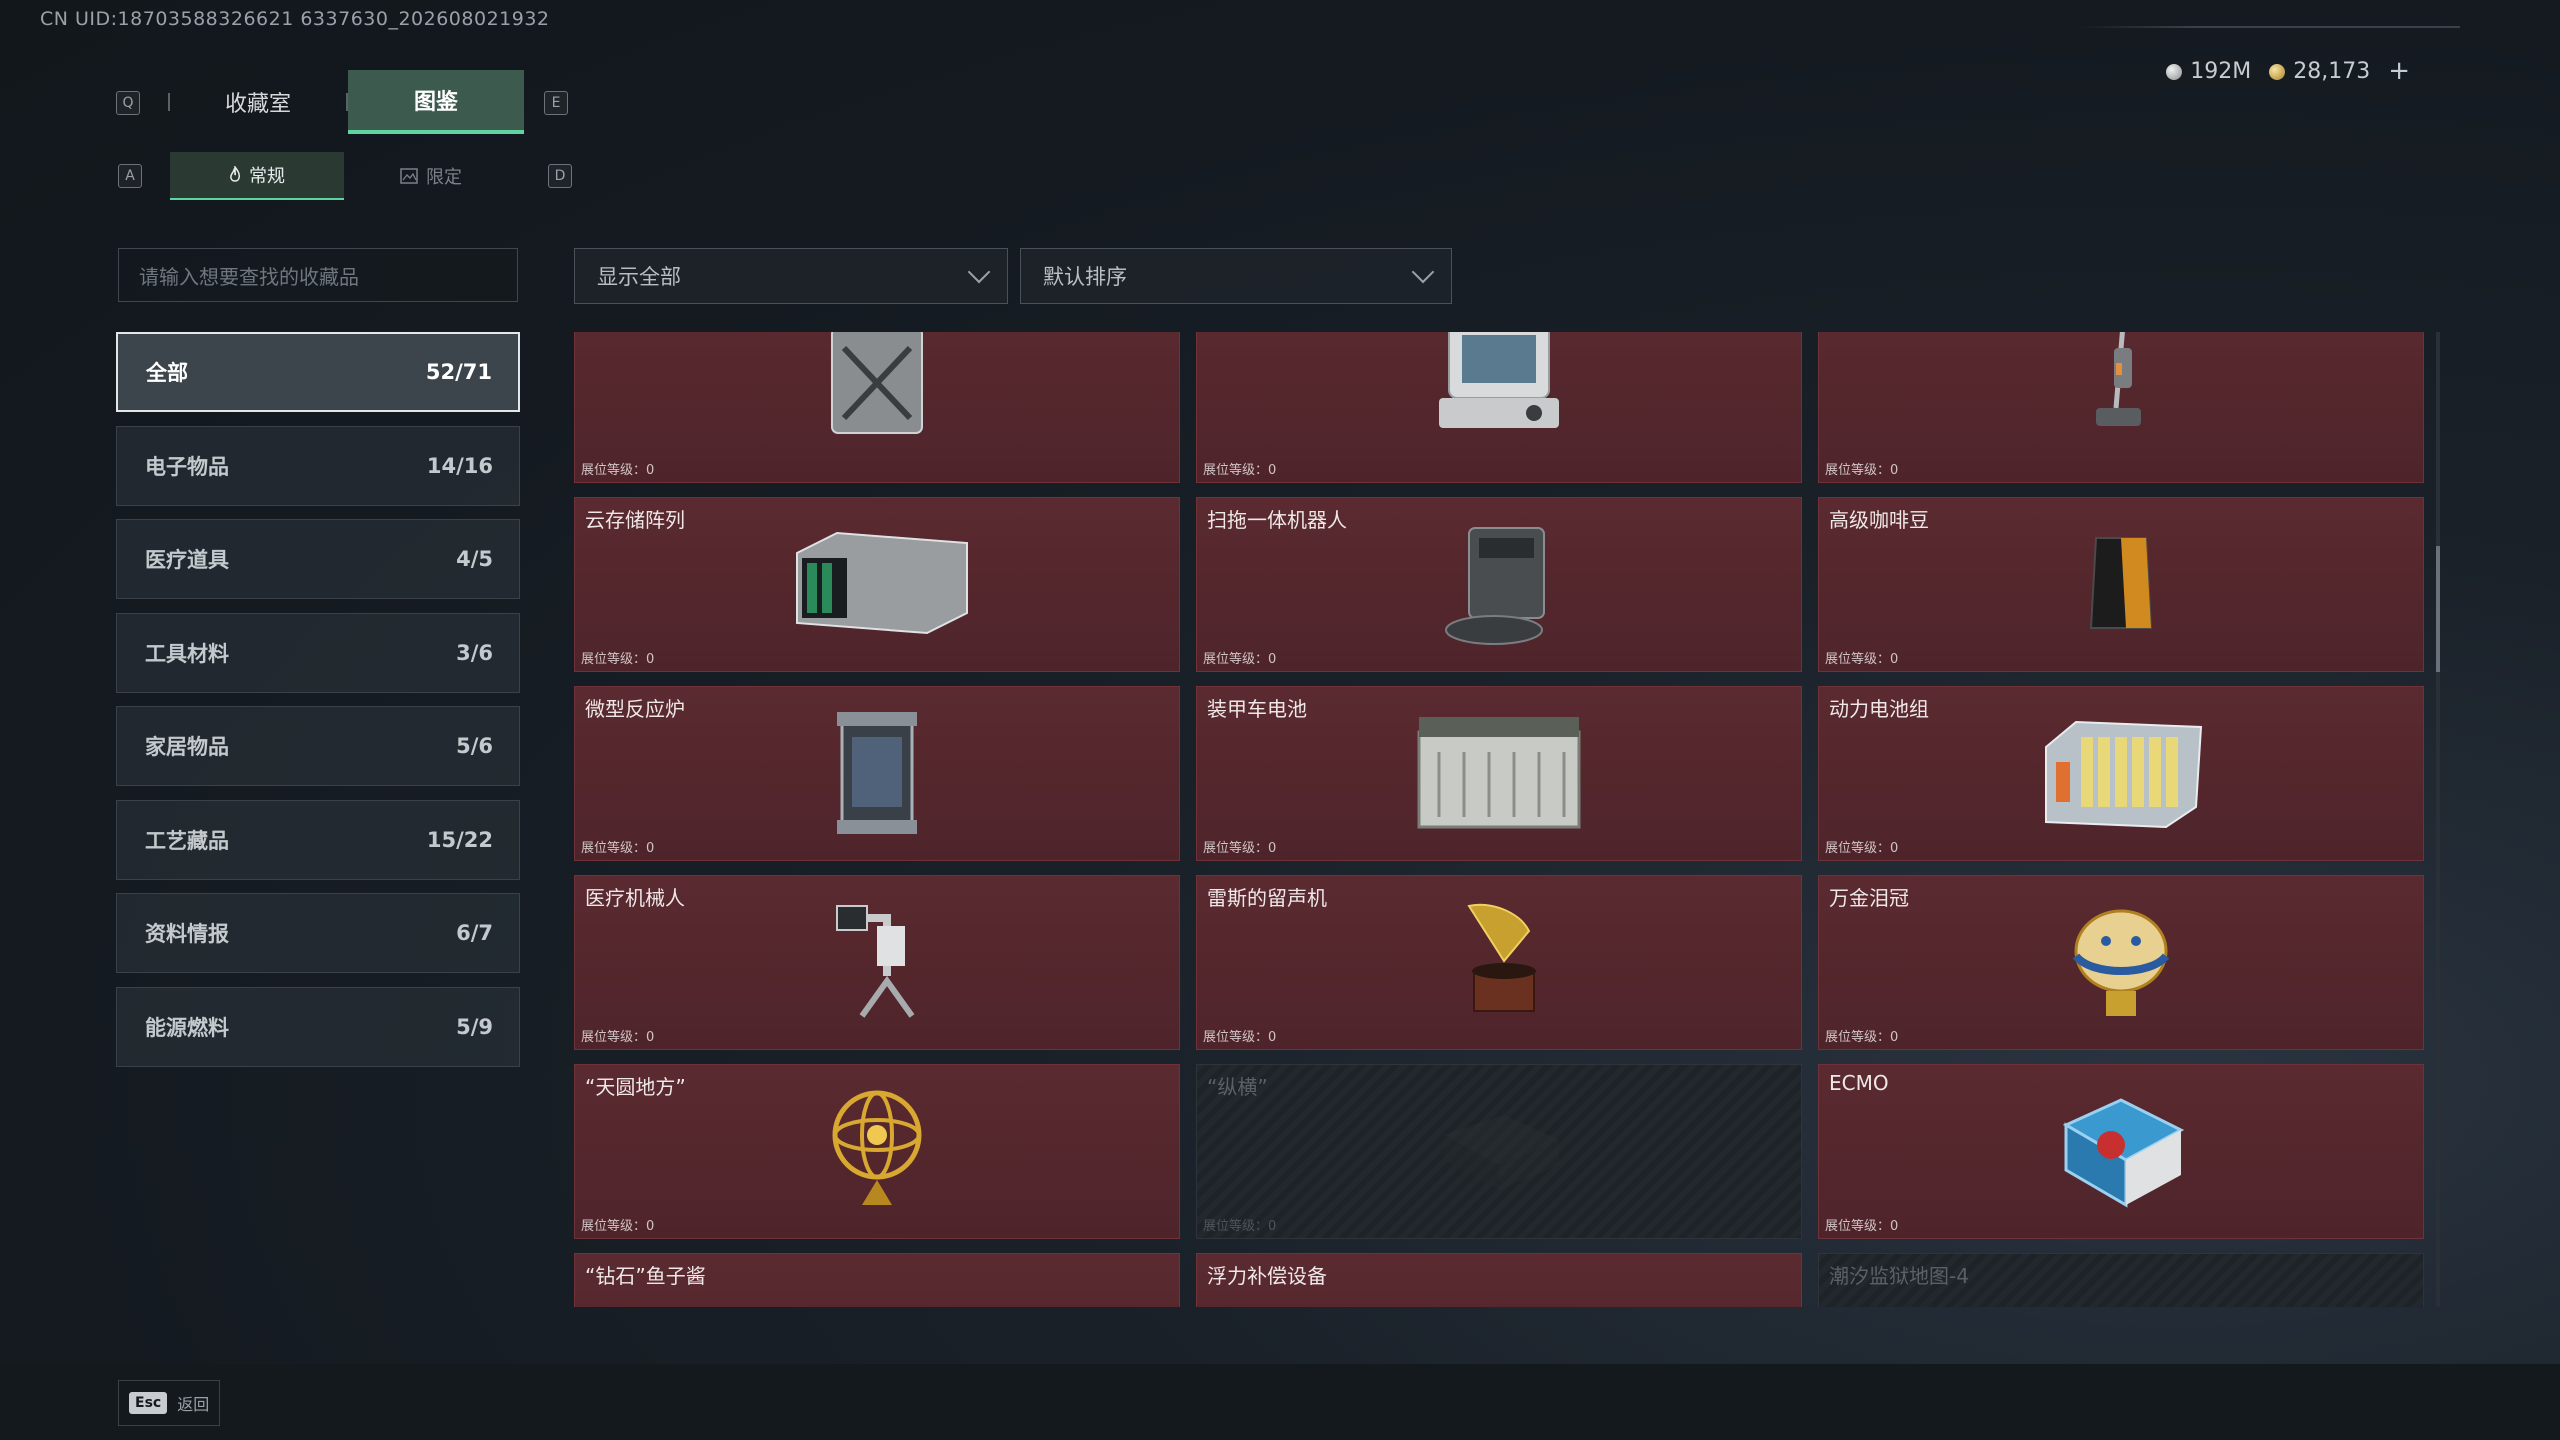  Describe the element at coordinates (258, 102) in the screenshot. I see `tab-collection-room: 收藏室` at that location.